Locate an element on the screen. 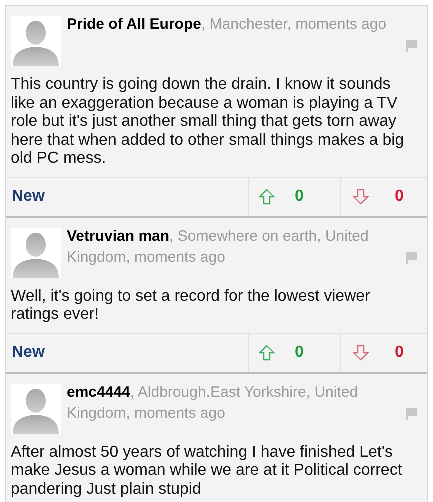 The height and width of the screenshot is (502, 433). comment-byline: emc4444, Aldbrough.East Yorkshire, United Kingdom, moments ago is located at coordinates (213, 403).